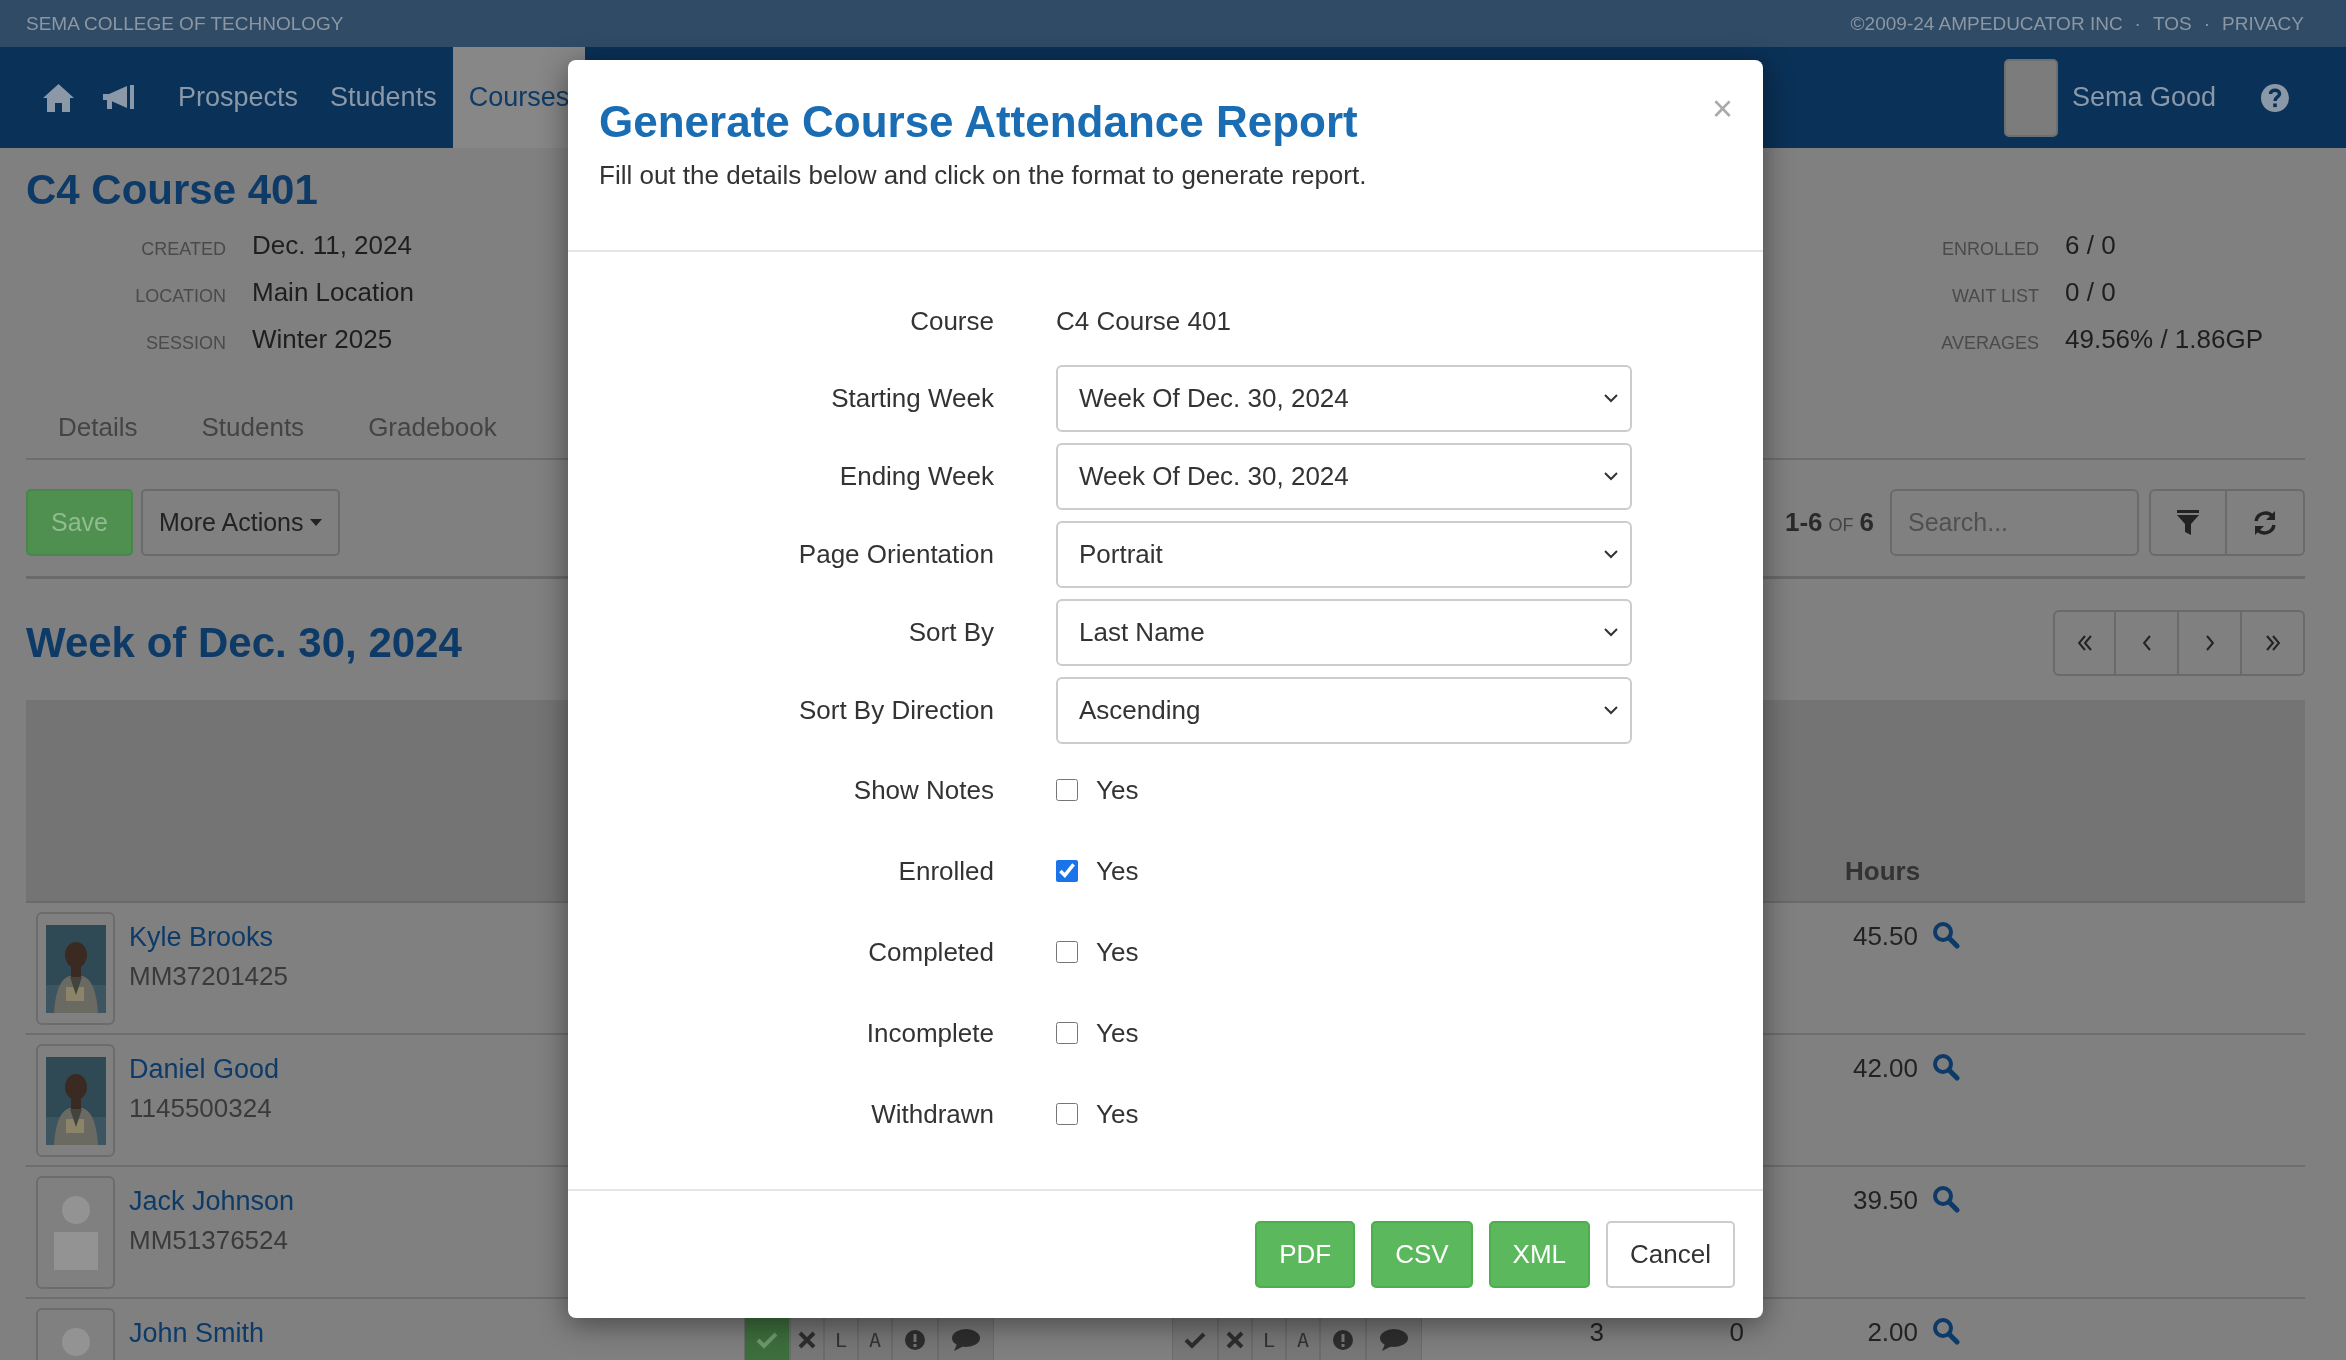  I want to click on table-cell: 0, so click(1736, 1332).